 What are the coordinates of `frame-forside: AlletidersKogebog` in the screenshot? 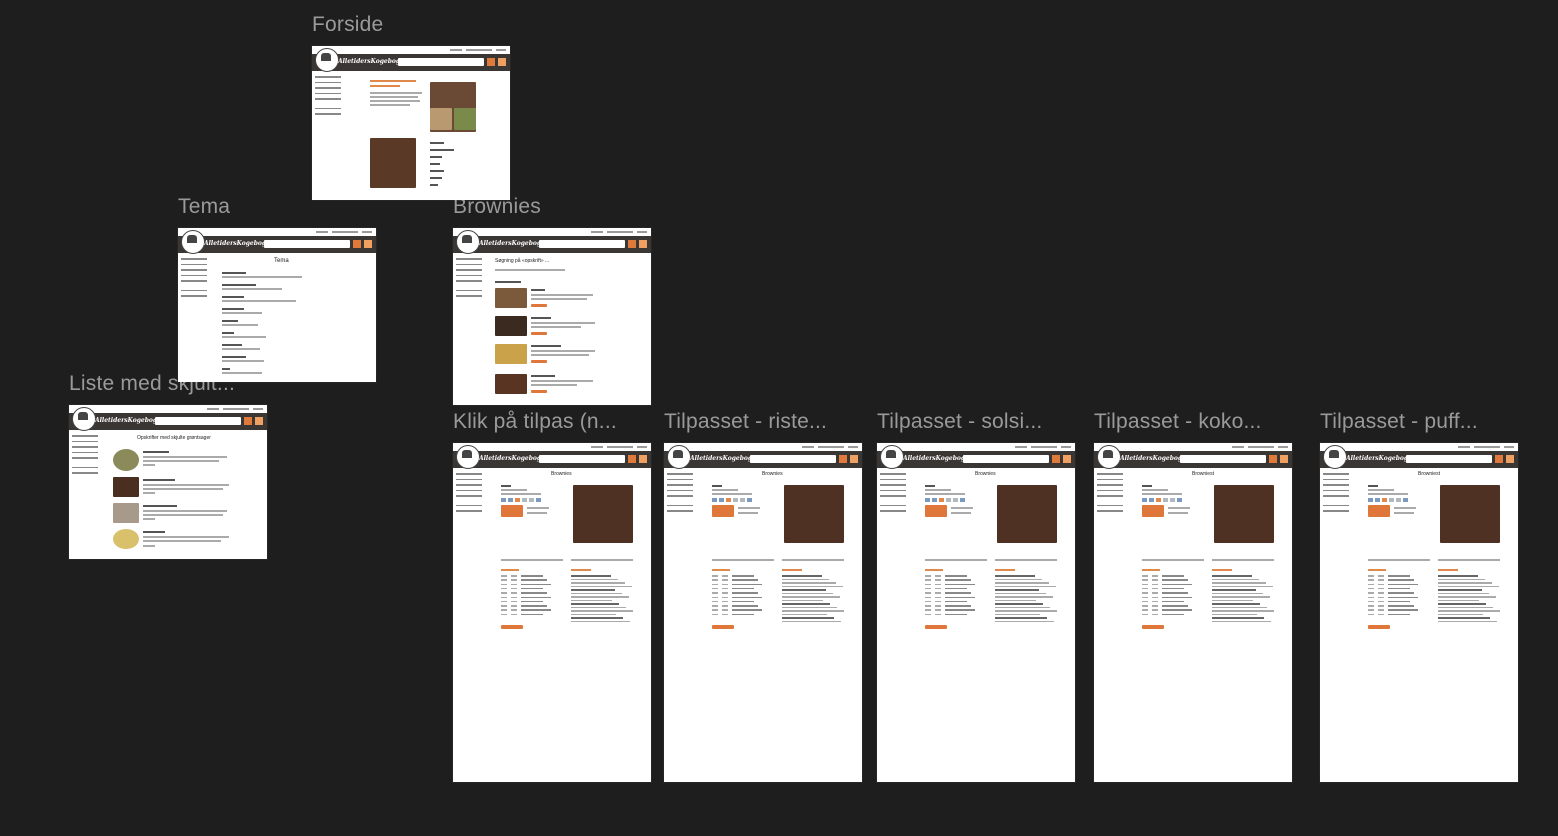 It's located at (411, 123).